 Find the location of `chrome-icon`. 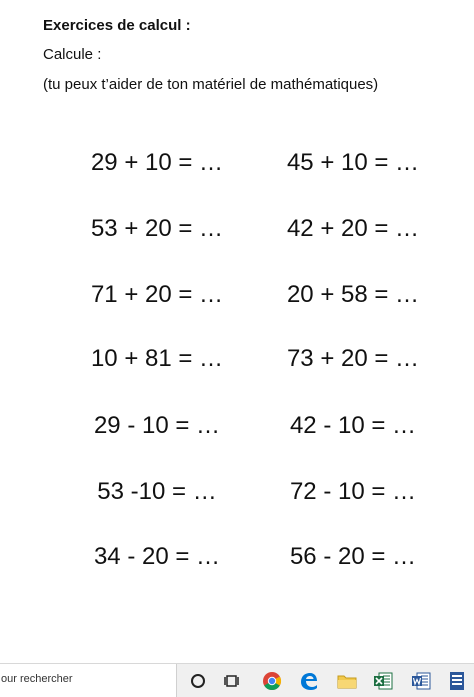

chrome-icon is located at coordinates (272, 681).